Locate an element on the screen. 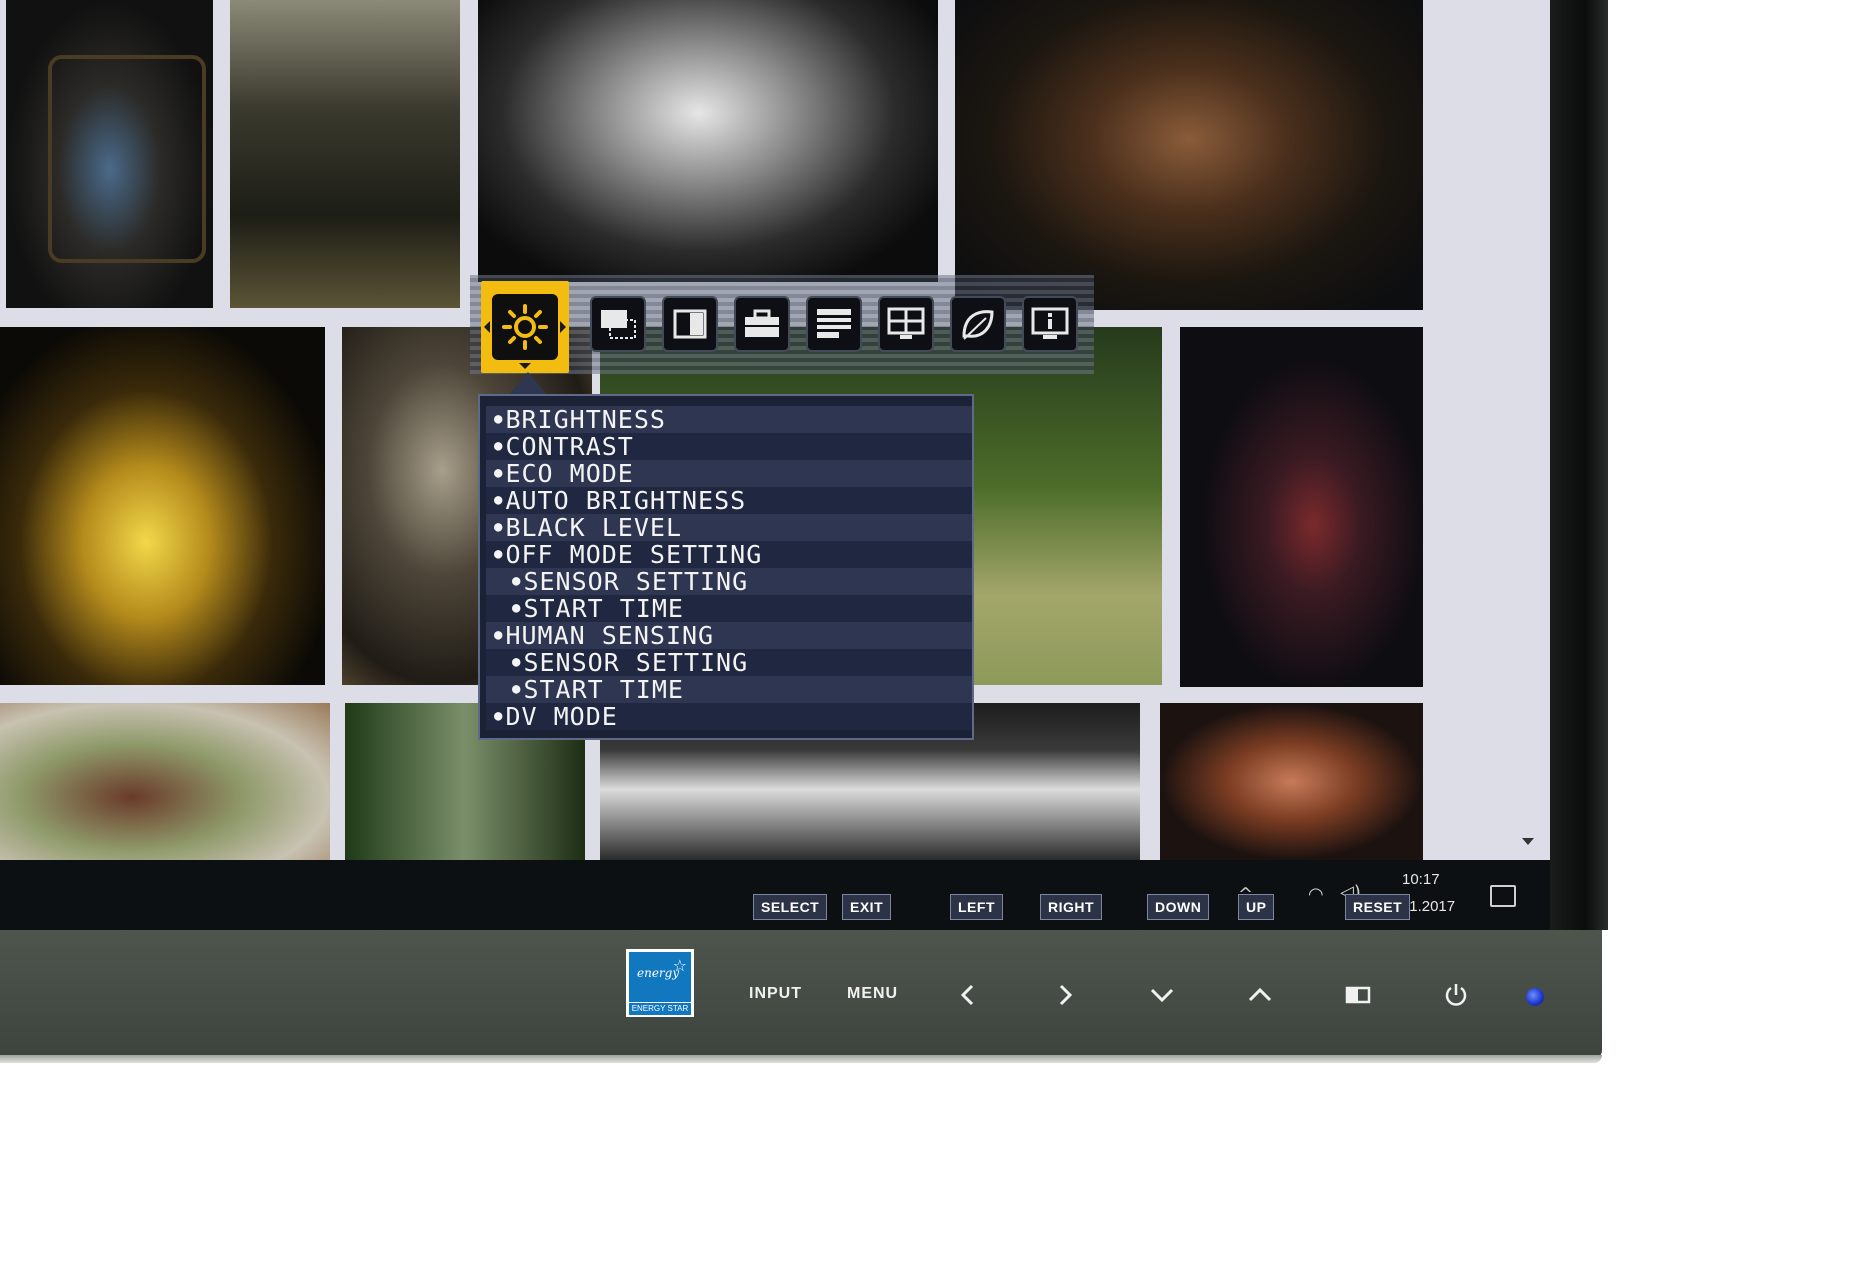 Image resolution: width=1872 pixels, height=1278 pixels. power-icon is located at coordinates (1456, 995).